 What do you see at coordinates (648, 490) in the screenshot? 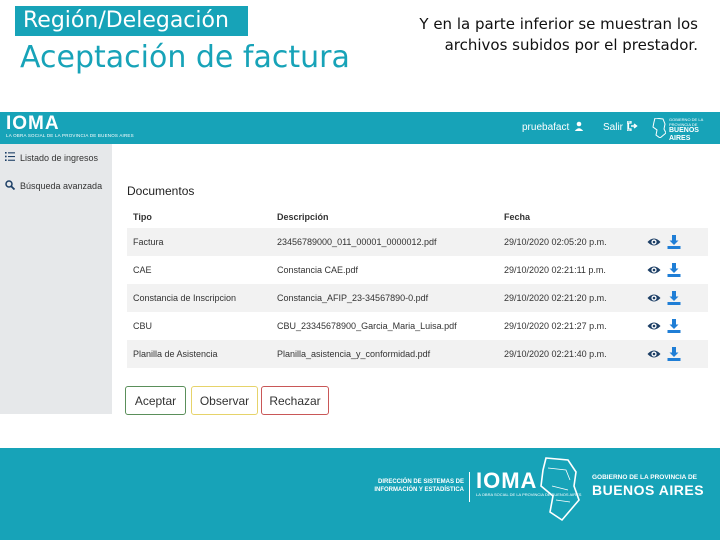
I see `footer-gov-big: BUENOS AIRES` at bounding box center [648, 490].